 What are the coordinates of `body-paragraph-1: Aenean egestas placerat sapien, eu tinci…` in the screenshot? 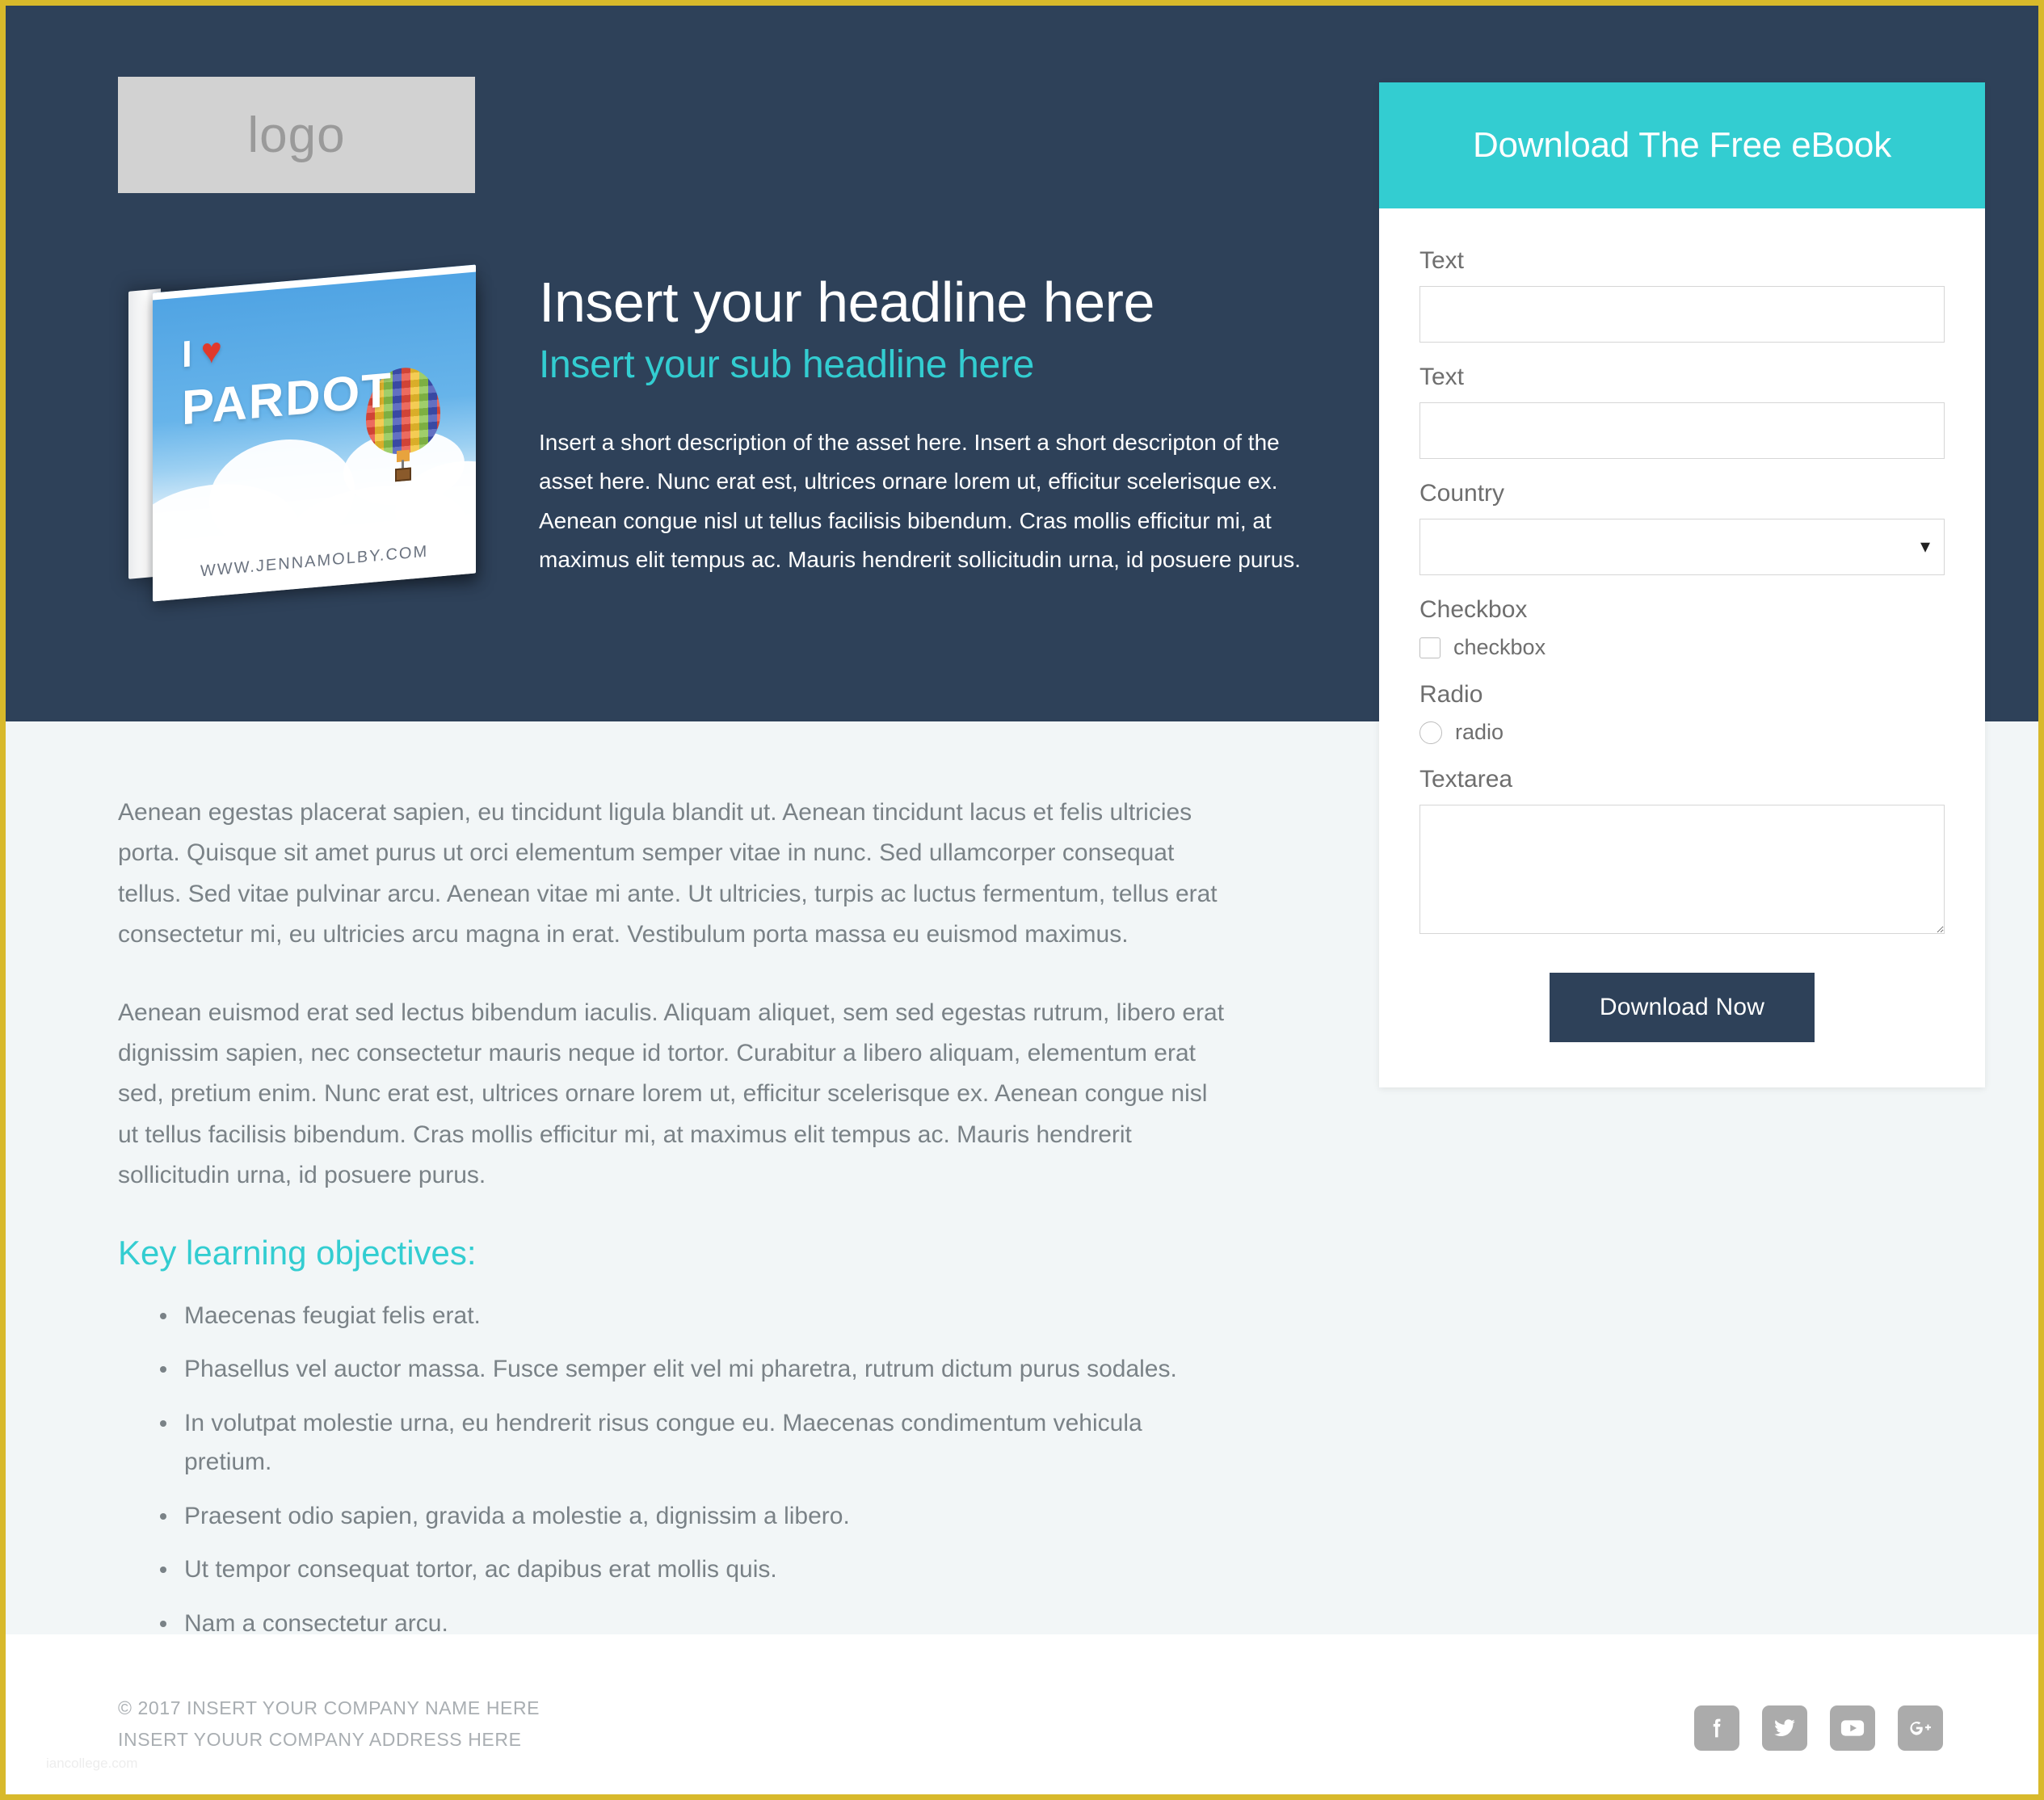 It's located at (668, 873).